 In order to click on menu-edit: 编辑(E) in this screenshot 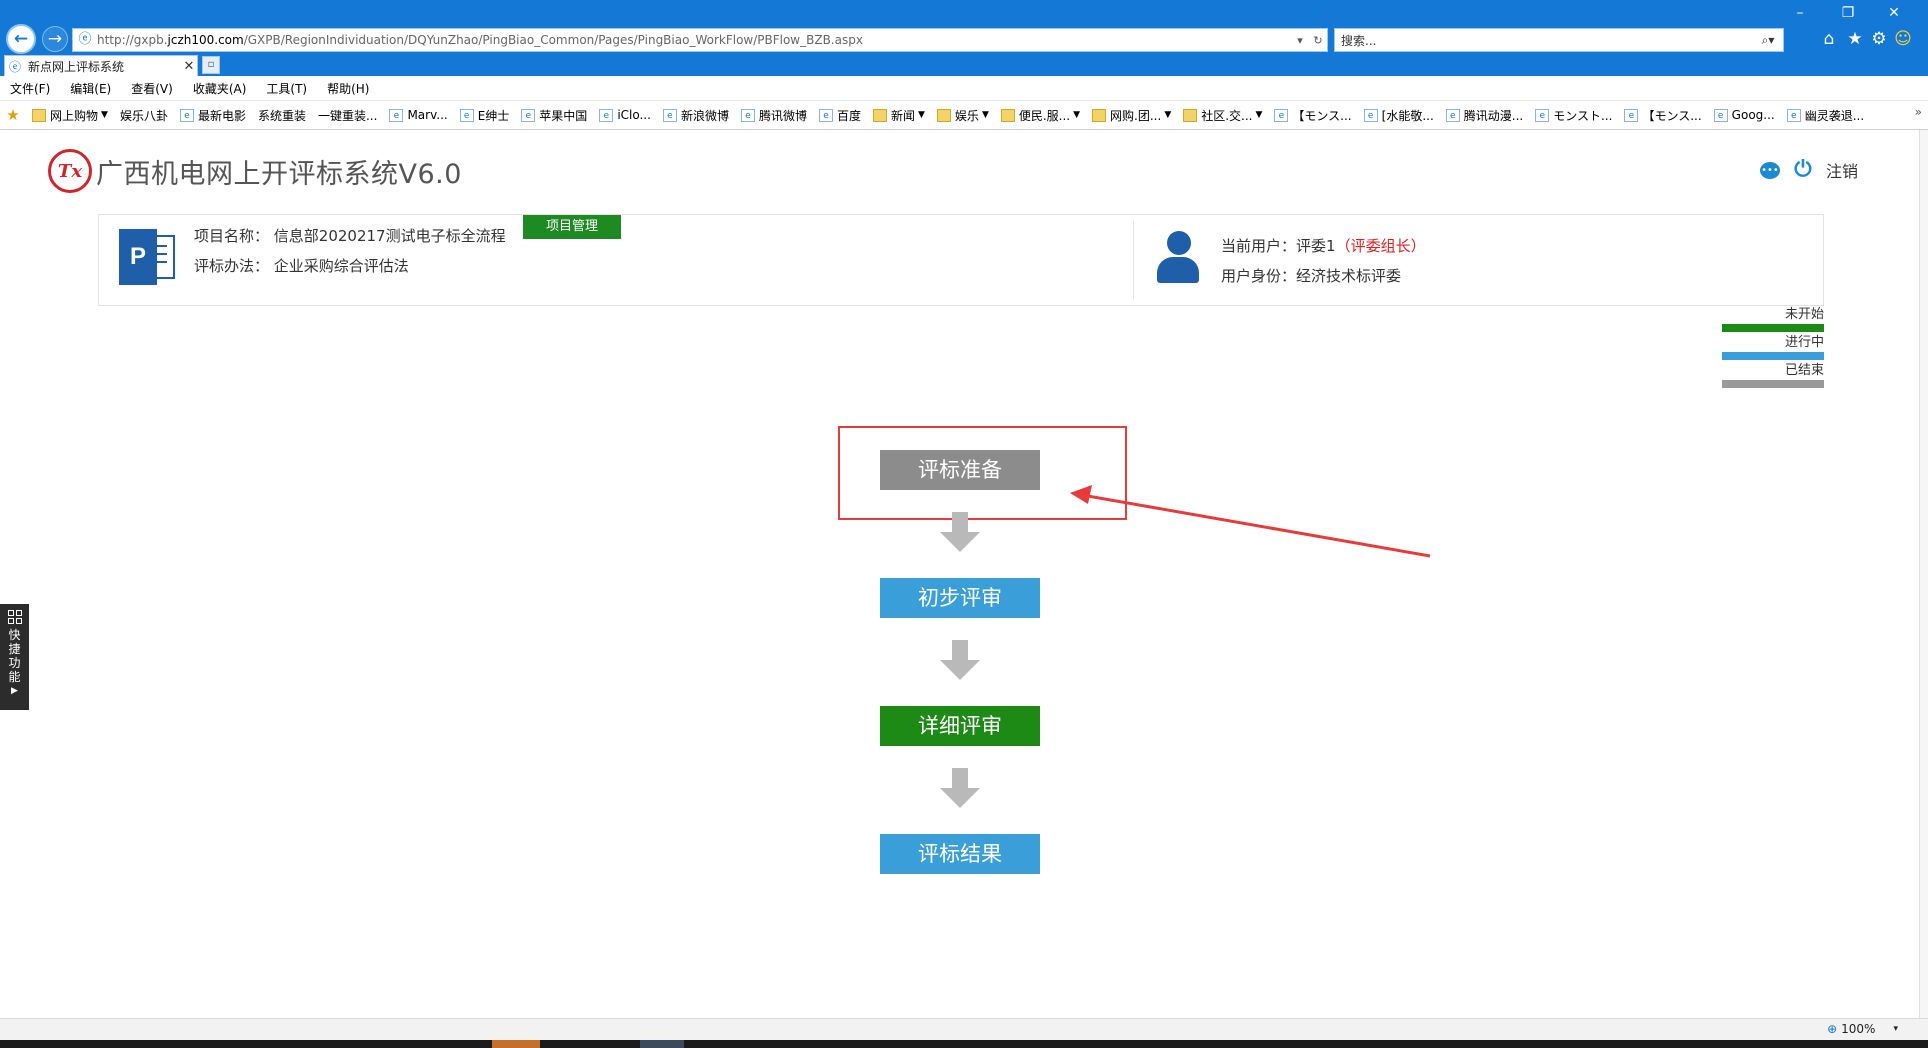, I will do `click(90, 88)`.